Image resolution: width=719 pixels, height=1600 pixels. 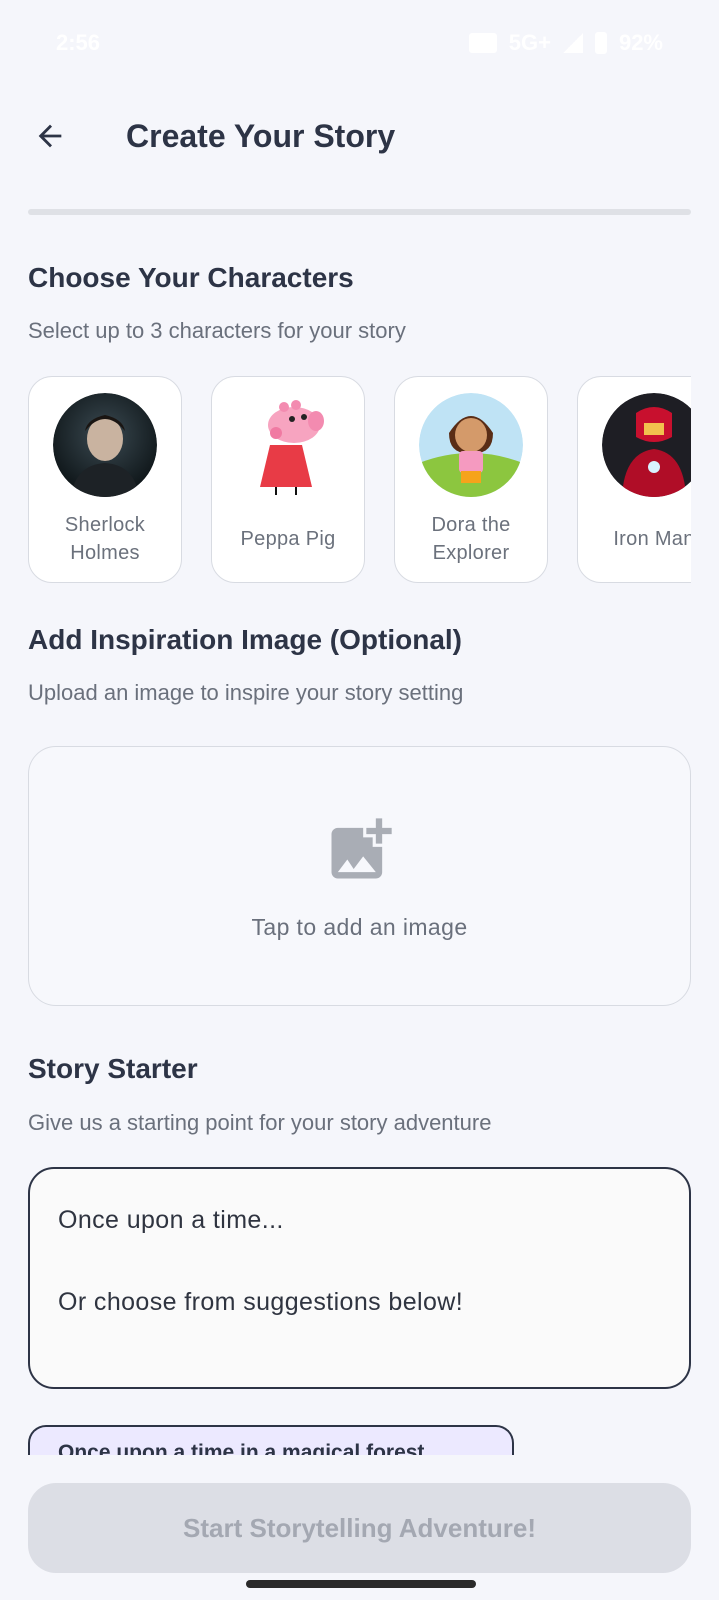 I want to click on character-name: Sherlock Holmes, so click(x=105, y=539).